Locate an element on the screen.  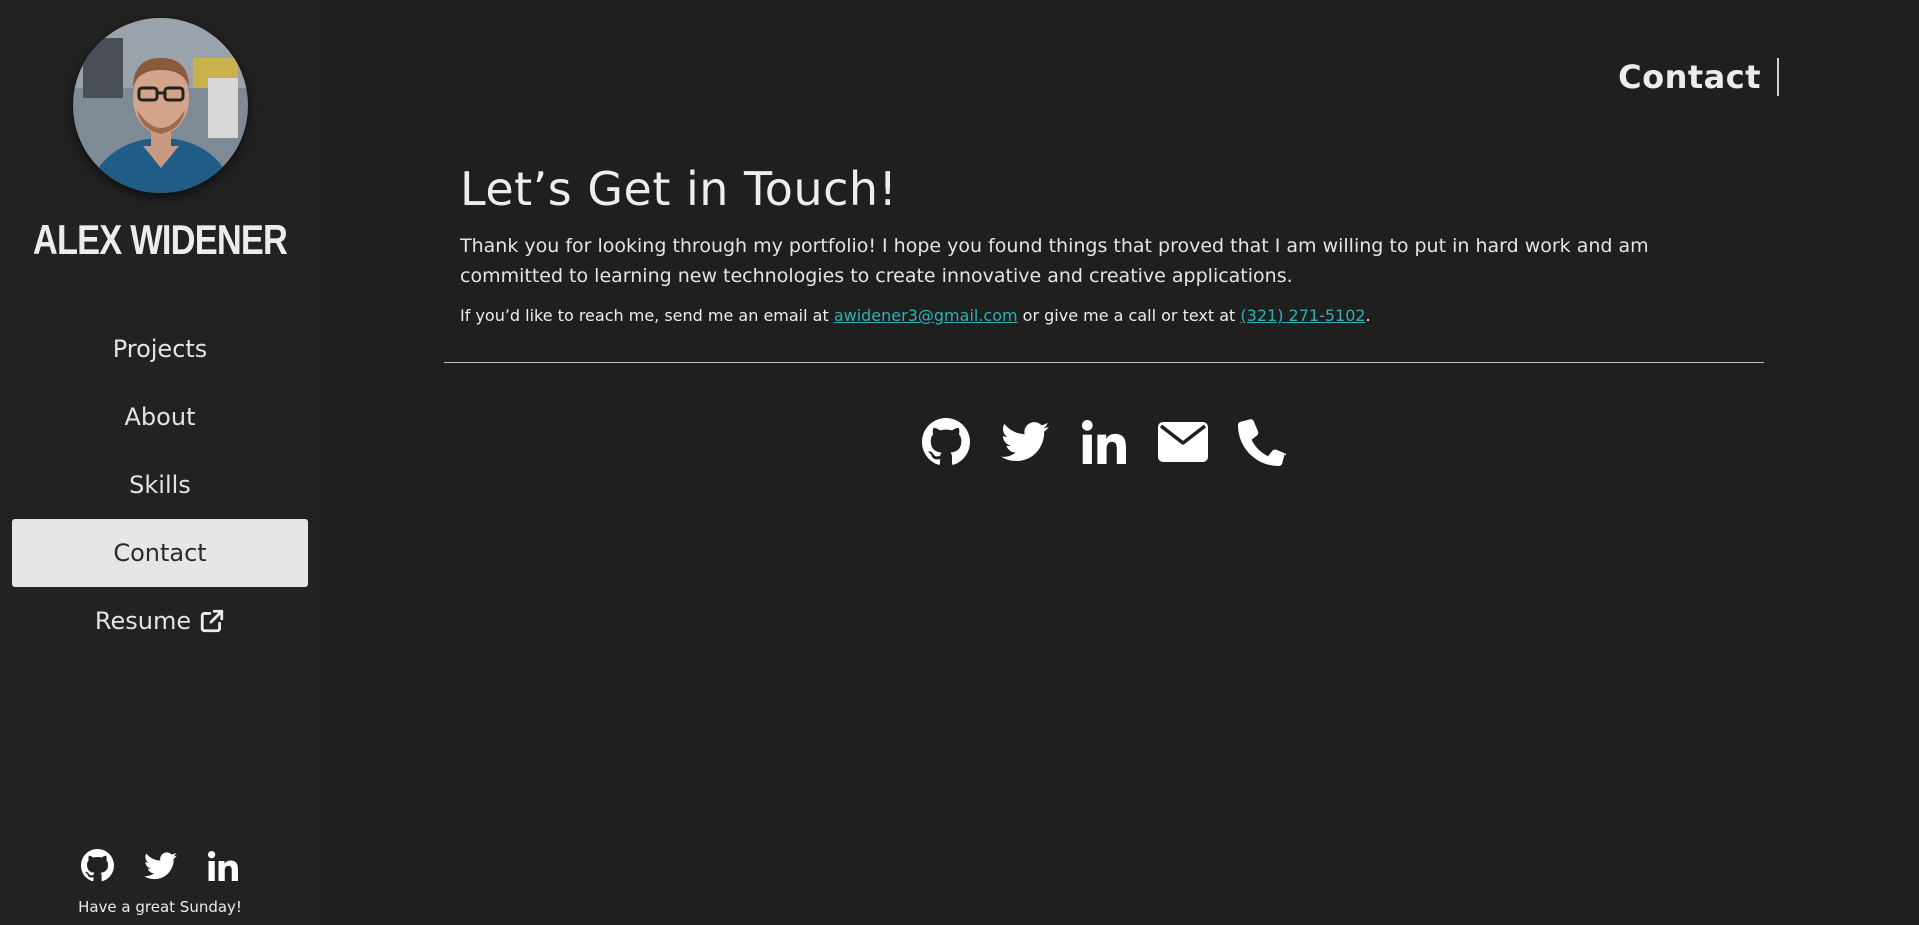
nav-item-projects: Projects is located at coordinates (160, 349).